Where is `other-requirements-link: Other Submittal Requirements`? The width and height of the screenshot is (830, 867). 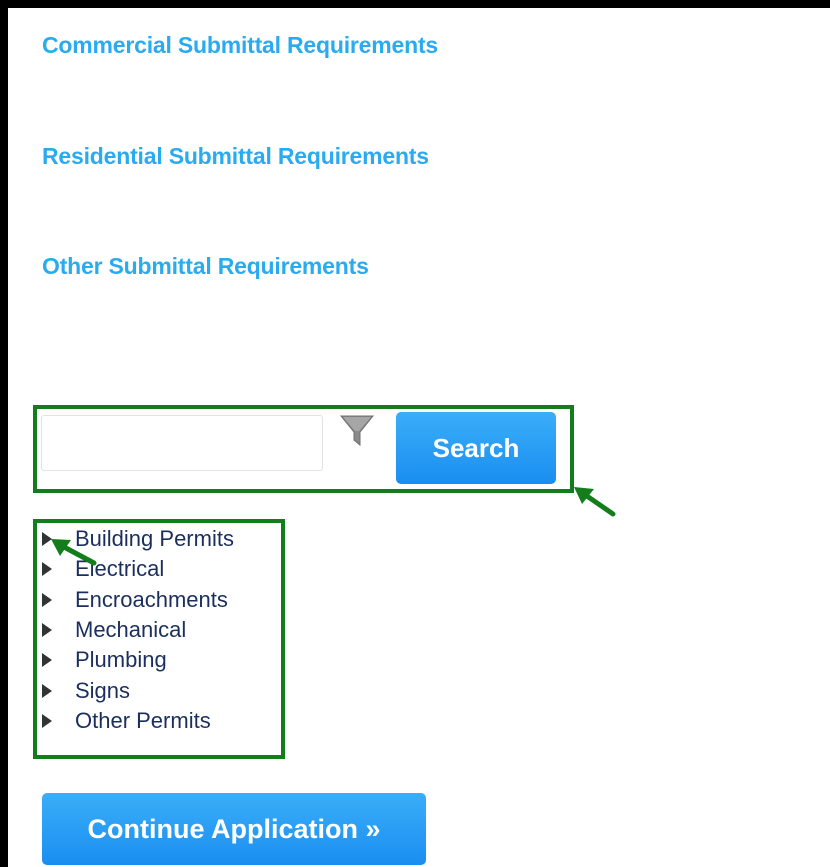 other-requirements-link: Other Submittal Requirements is located at coordinates (205, 266).